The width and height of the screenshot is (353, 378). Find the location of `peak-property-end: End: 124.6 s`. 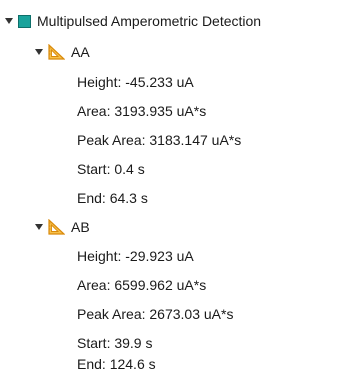

peak-property-end: End: 124.6 s is located at coordinates (116, 364).